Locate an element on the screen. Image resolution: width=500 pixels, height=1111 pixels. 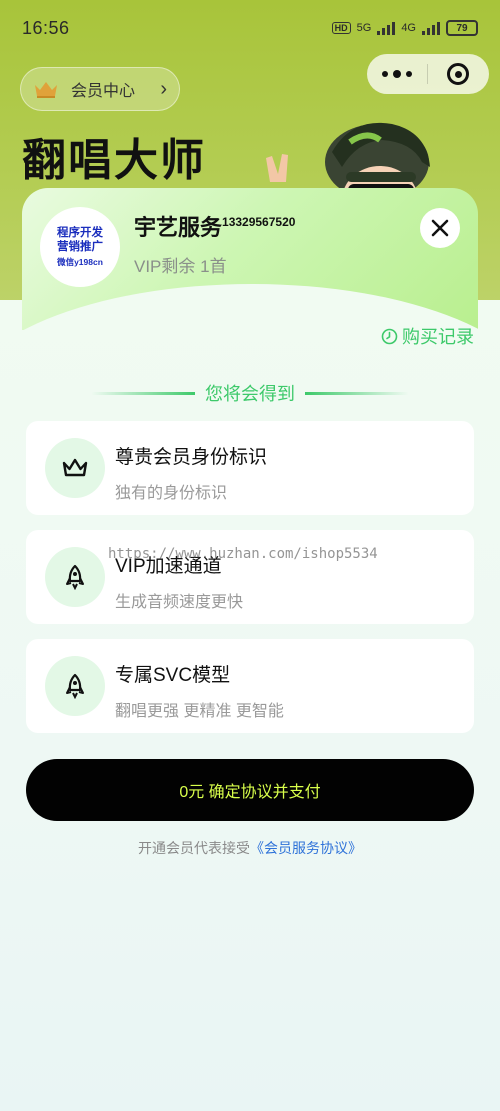
promo-line-2: 营销推广 is located at coordinates (80, 246).